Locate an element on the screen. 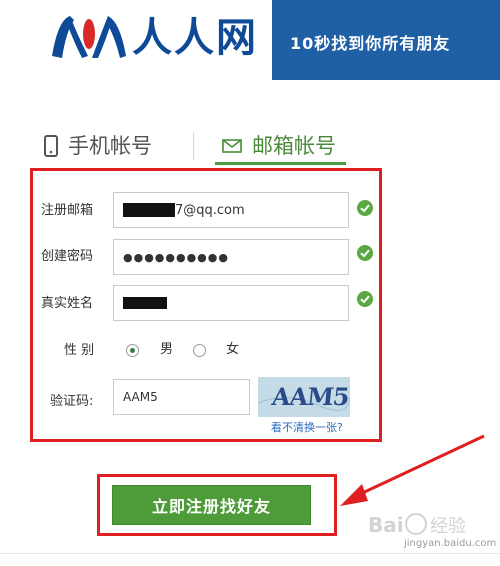 The height and width of the screenshot is (566, 500). tab-divider is located at coordinates (193, 146).